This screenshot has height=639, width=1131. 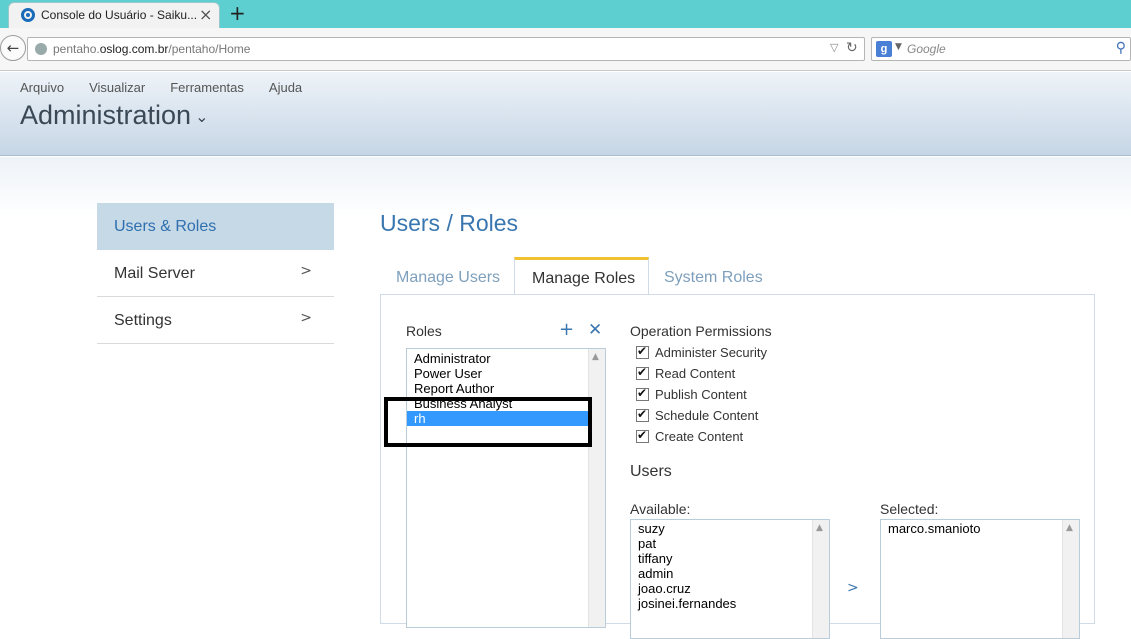 I want to click on selected-users-list: marco.smanioto ▲, so click(x=980, y=579).